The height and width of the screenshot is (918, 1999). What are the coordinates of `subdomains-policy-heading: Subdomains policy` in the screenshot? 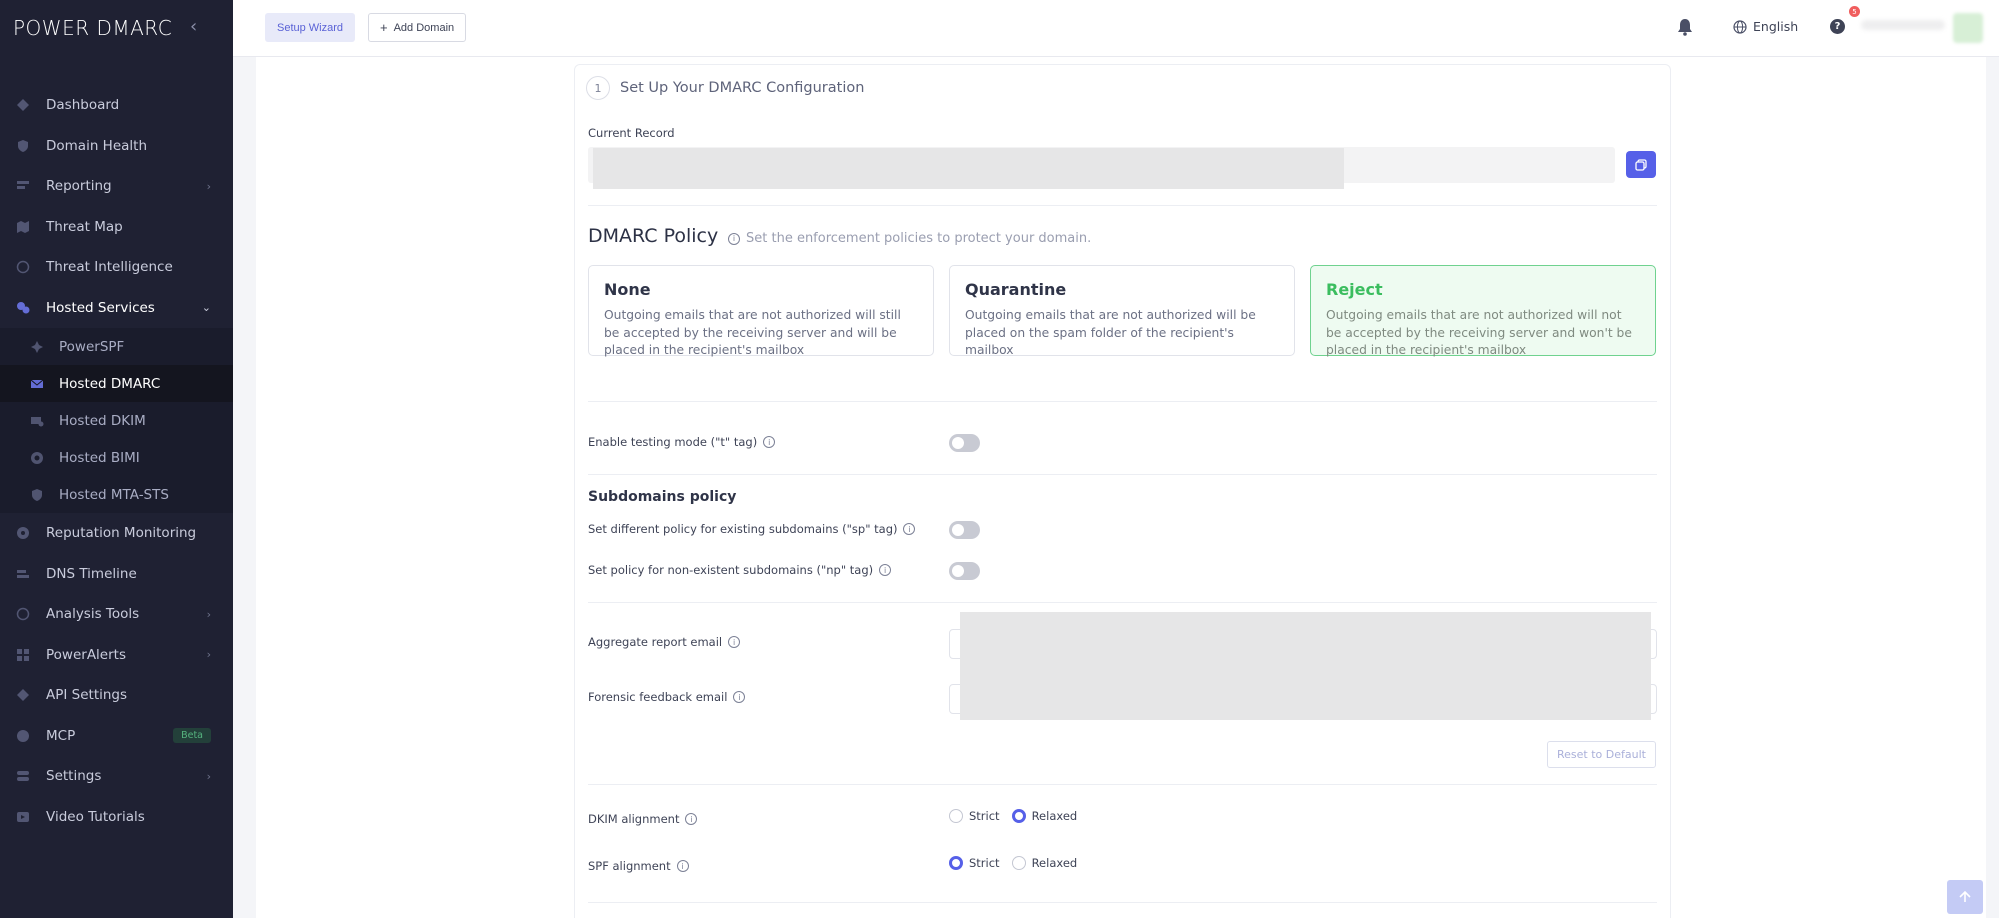 It's located at (662, 497).